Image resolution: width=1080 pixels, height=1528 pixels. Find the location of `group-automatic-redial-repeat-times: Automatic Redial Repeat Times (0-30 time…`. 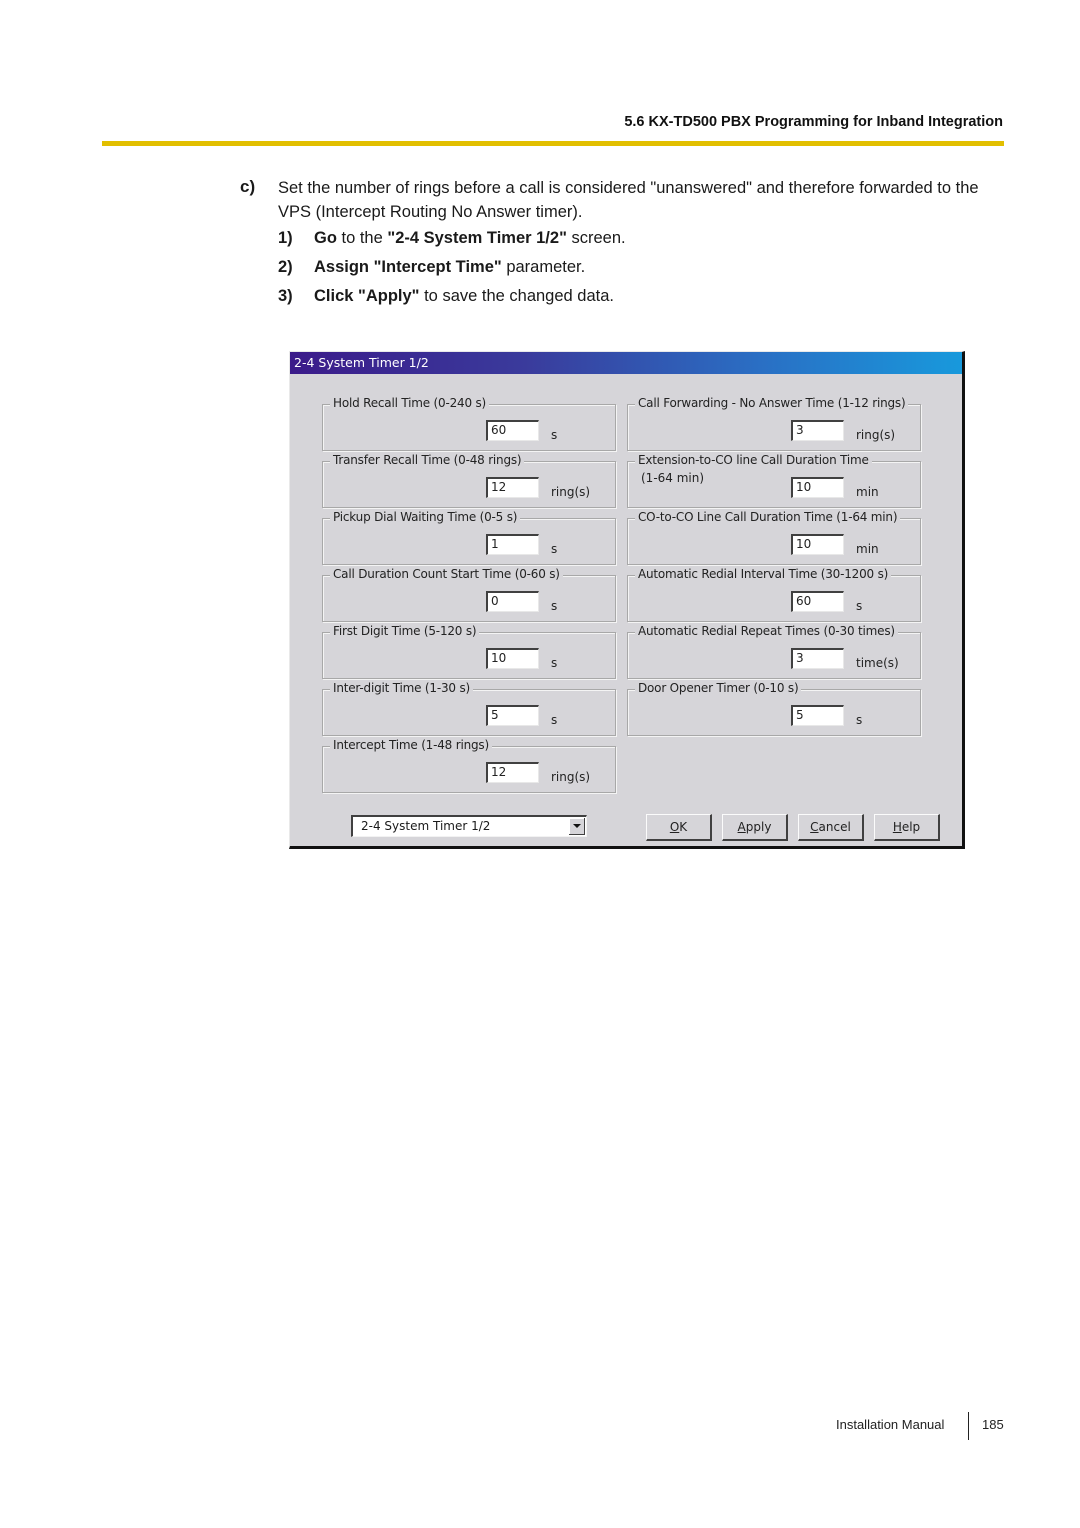

group-automatic-redial-repeat-times: Automatic Redial Repeat Times (0-30 time… is located at coordinates (774, 651).